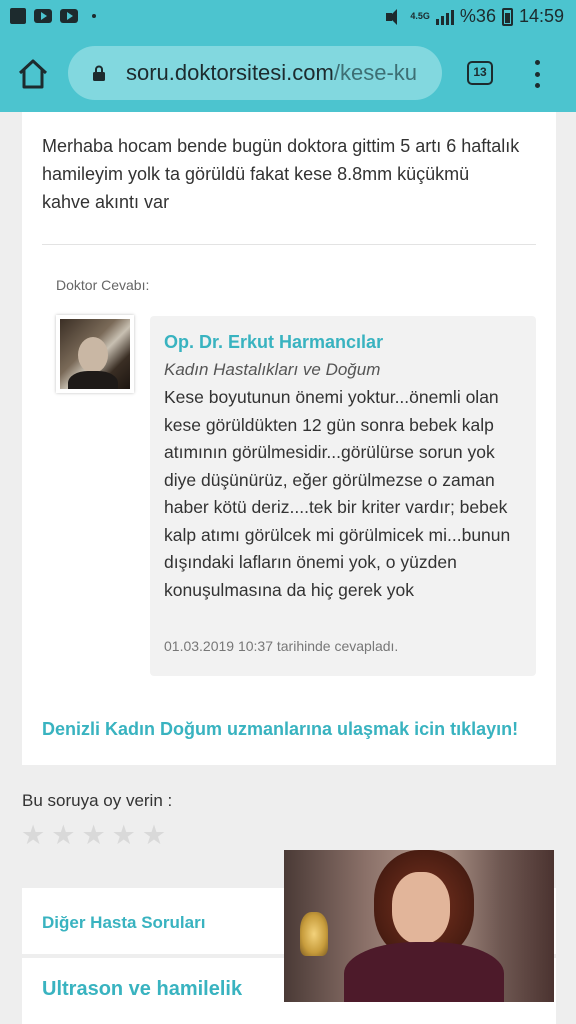  What do you see at coordinates (444, 17) in the screenshot?
I see `signal-icon` at bounding box center [444, 17].